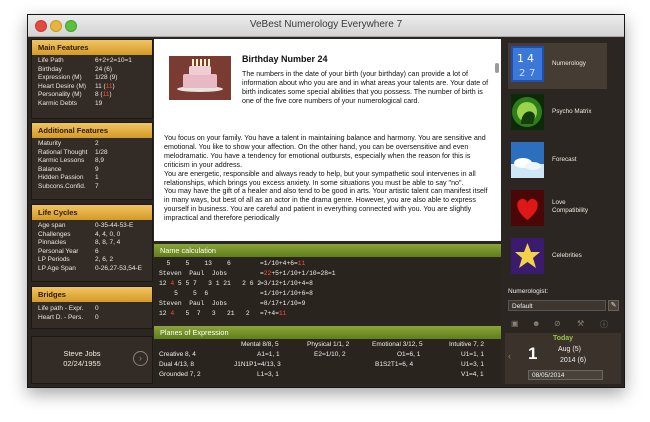 The image size is (650, 422). What do you see at coordinates (569, 349) in the screenshot?
I see `today-month: Aug (5)` at bounding box center [569, 349].